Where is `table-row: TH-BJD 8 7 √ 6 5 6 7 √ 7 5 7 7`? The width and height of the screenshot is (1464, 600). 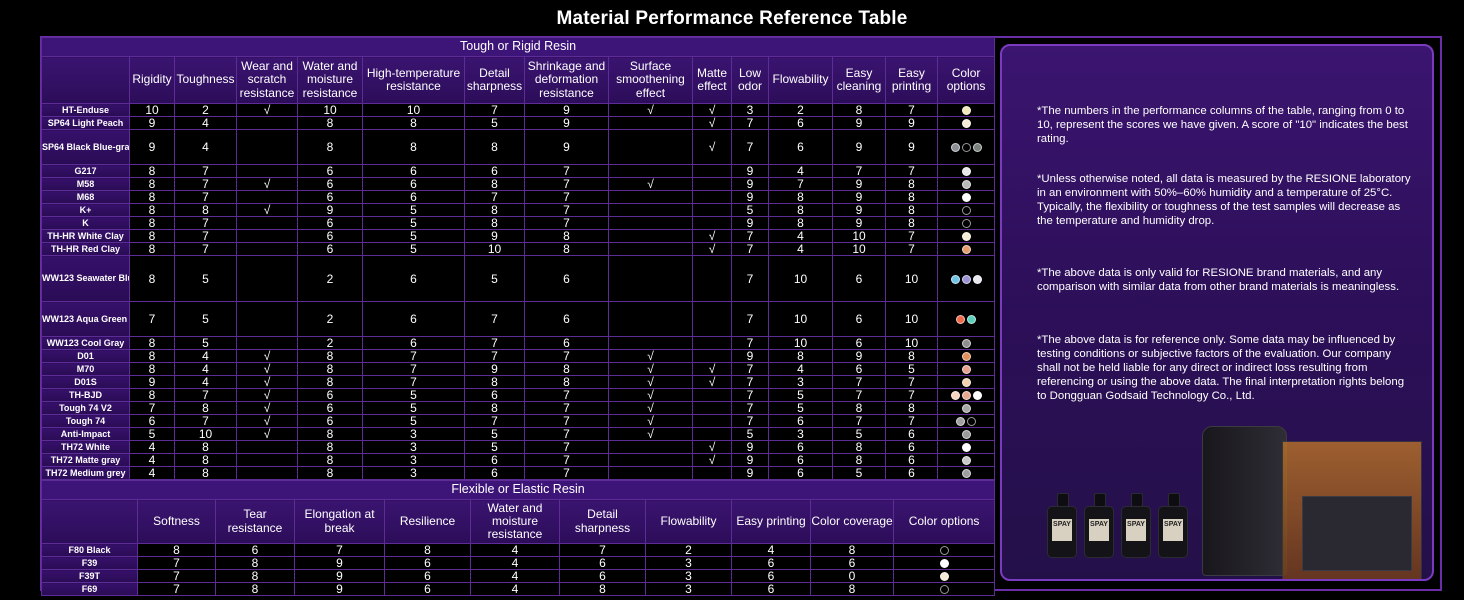
table-row: TH-BJD 8 7 √ 6 5 6 7 √ 7 5 7 7 is located at coordinates (518, 395).